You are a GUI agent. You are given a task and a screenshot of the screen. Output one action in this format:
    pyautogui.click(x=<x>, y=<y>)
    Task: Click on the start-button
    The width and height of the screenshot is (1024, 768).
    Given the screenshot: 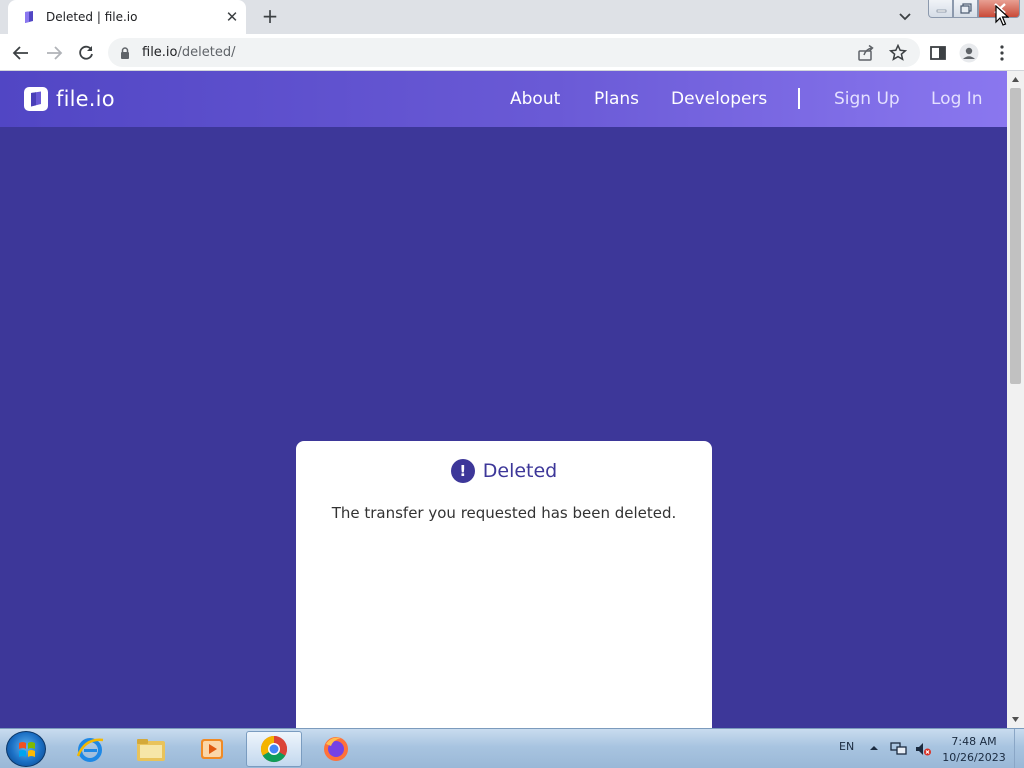 What is the action you would take?
    pyautogui.click(x=26, y=749)
    